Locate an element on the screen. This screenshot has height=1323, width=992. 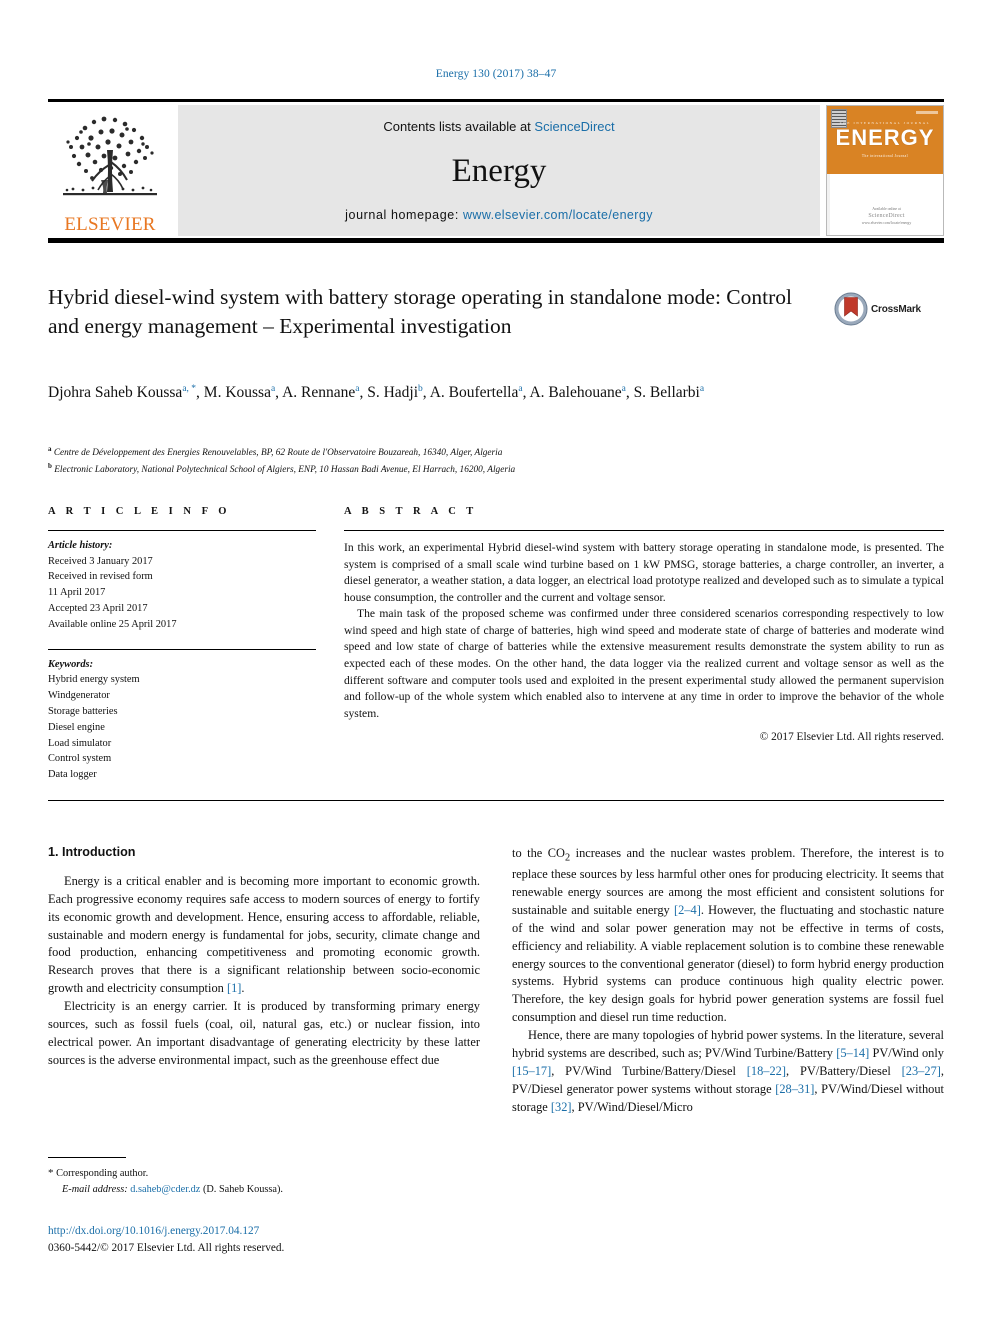
article-history-item: Received in revised form is located at coordinates (100, 577).